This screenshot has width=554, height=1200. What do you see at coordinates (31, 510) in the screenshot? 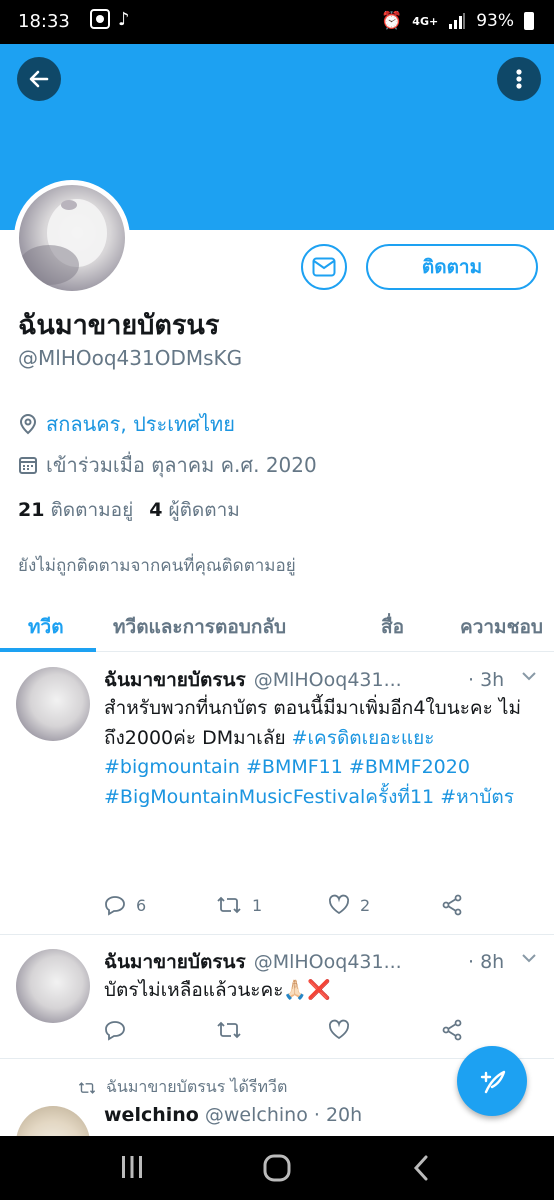
I see `following-count: 21` at bounding box center [31, 510].